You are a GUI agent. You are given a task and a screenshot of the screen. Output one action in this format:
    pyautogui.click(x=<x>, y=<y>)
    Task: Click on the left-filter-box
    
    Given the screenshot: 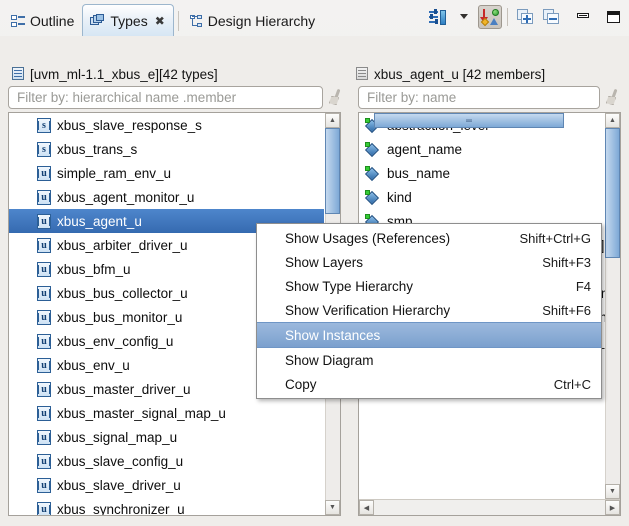 What is the action you would take?
    pyautogui.click(x=165, y=97)
    